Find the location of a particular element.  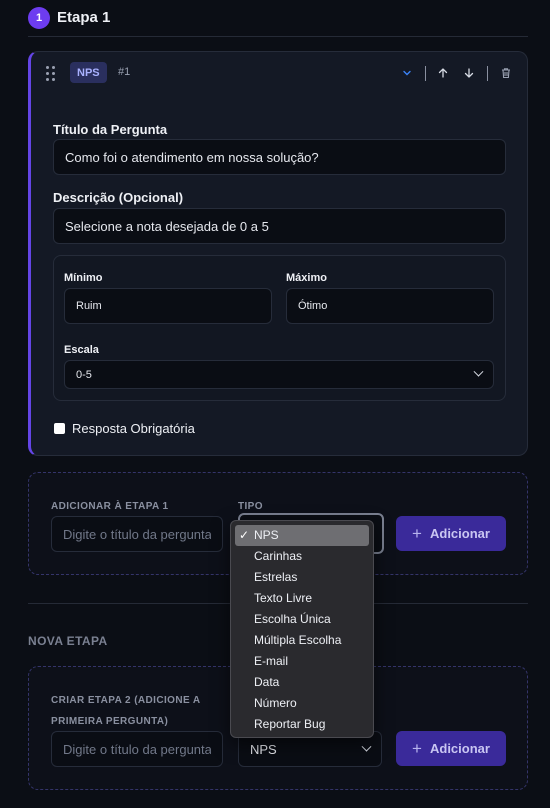

question-description-input: Selecione a nota desejada de 0 a 5 is located at coordinates (279, 226).